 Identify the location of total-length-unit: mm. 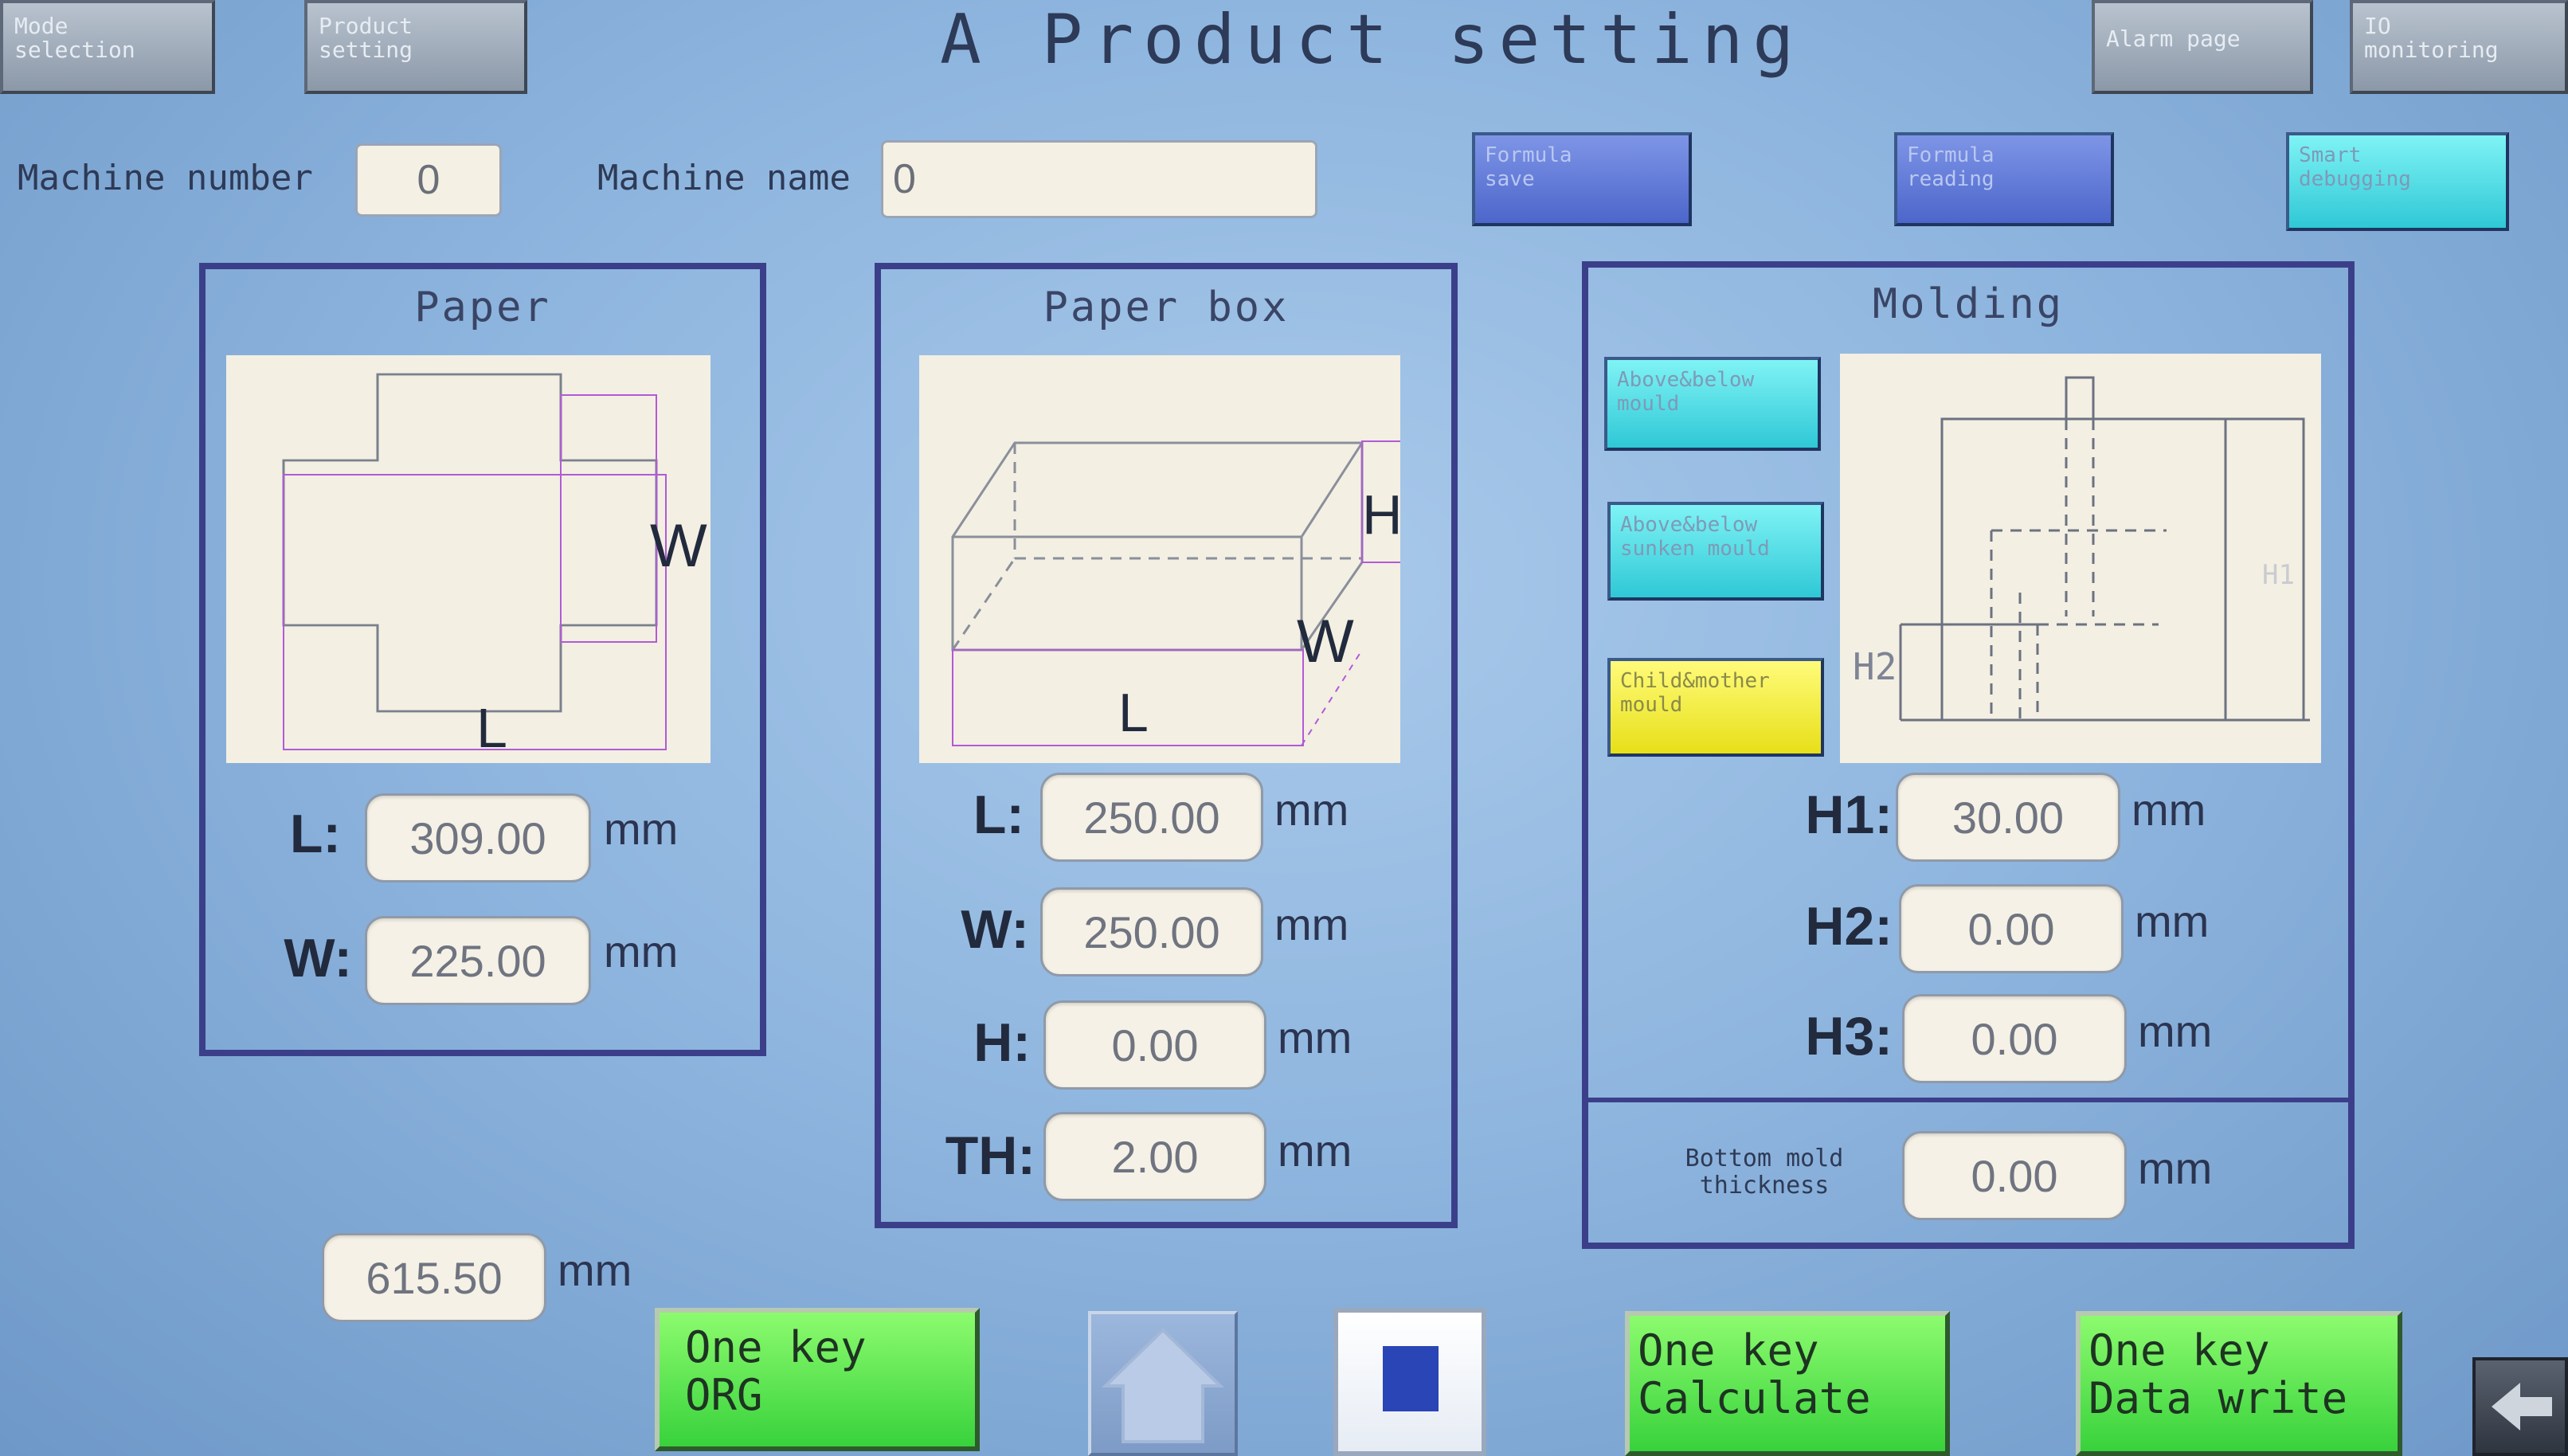
(595, 1270).